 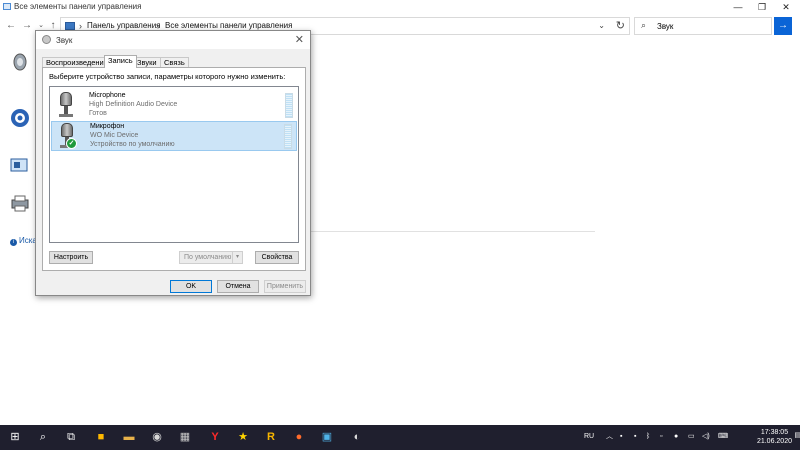 I want to click on clock-date: 21.06.2020, so click(x=774, y=441).